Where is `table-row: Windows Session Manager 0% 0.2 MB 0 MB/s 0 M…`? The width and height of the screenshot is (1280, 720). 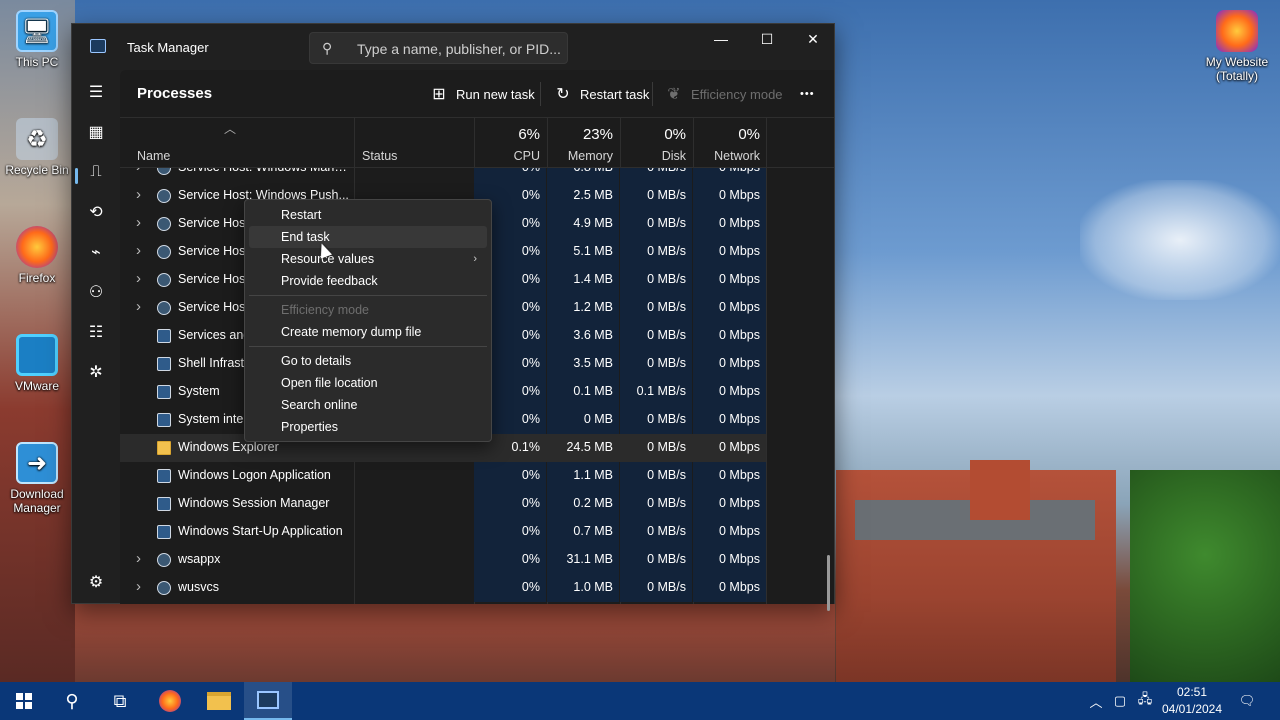
table-row: Windows Session Manager 0% 0.2 MB 0 MB/s 0 M… is located at coordinates (443, 504).